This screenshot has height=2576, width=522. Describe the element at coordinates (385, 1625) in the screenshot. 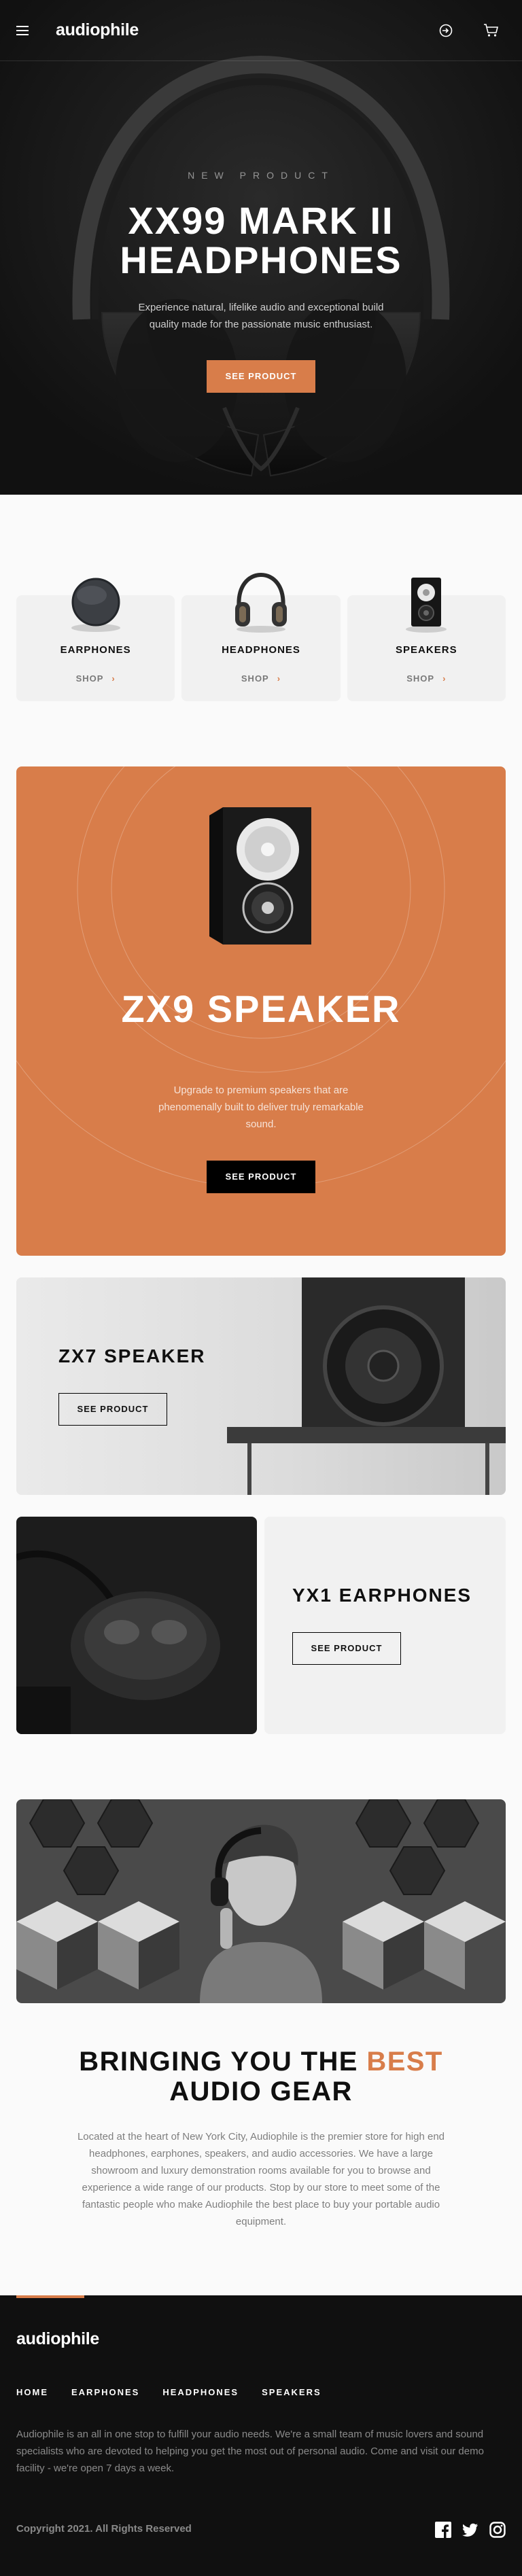

I see `yx1-info-panel: YX1 EARPHONES SEE PRODUCT` at that location.